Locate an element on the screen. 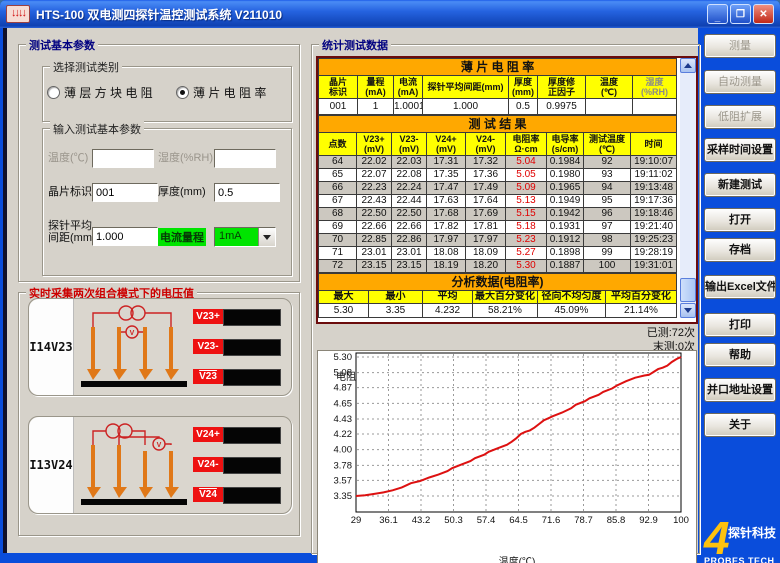 This screenshot has width=780, height=563. table-cell: 64 is located at coordinates (337, 162).